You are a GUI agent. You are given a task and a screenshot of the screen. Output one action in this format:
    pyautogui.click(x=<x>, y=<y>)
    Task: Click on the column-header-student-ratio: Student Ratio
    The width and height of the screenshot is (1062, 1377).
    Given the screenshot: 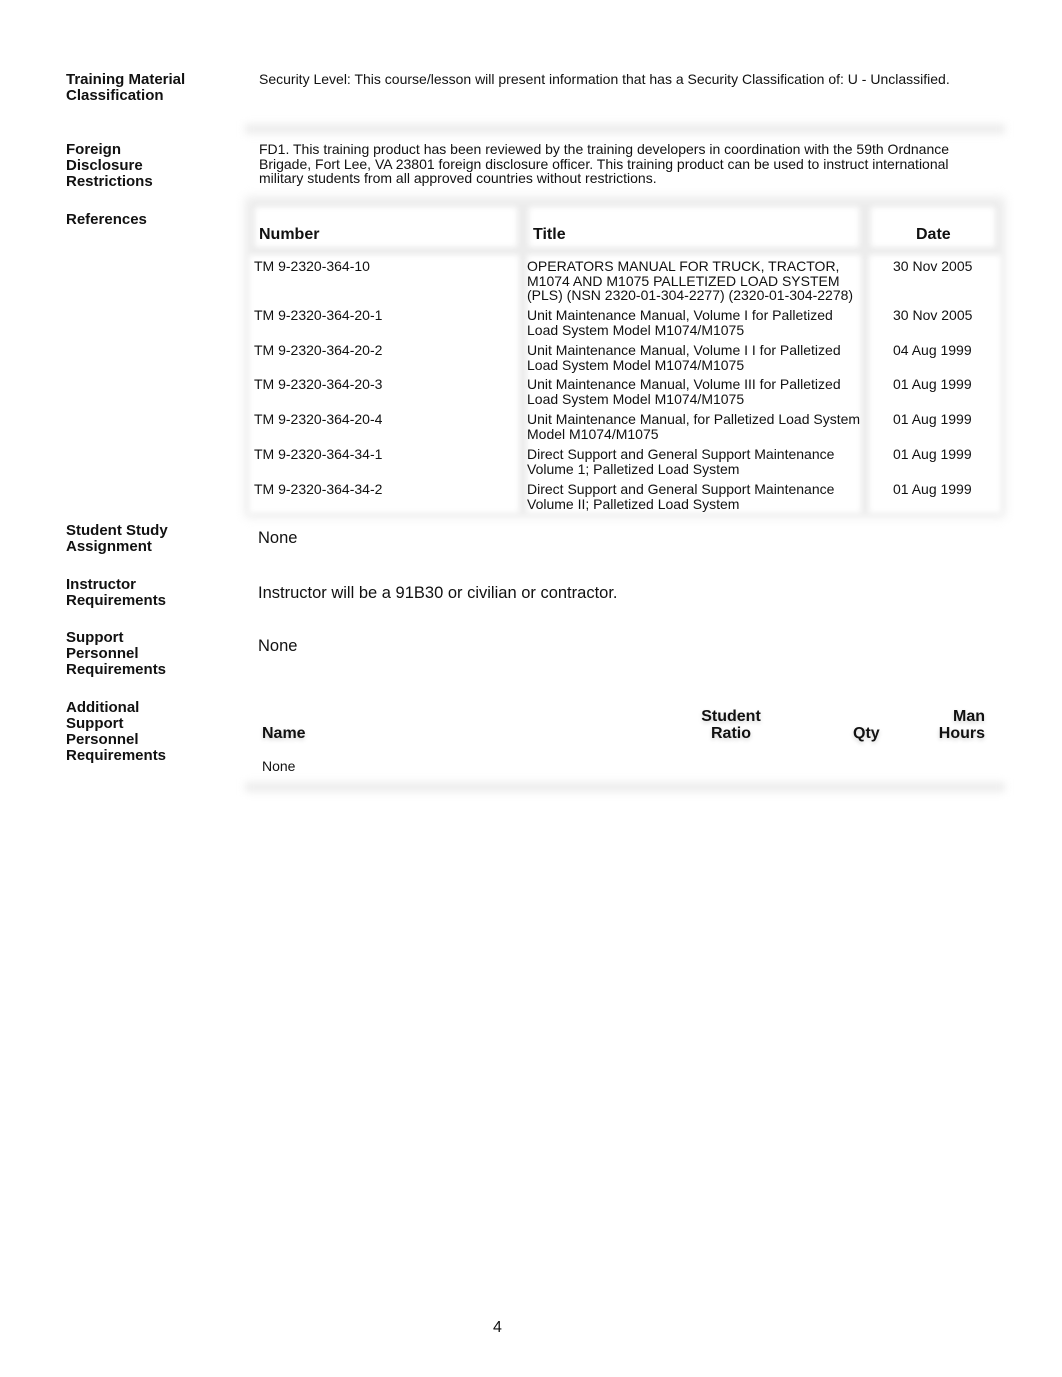 What is the action you would take?
    pyautogui.click(x=731, y=725)
    